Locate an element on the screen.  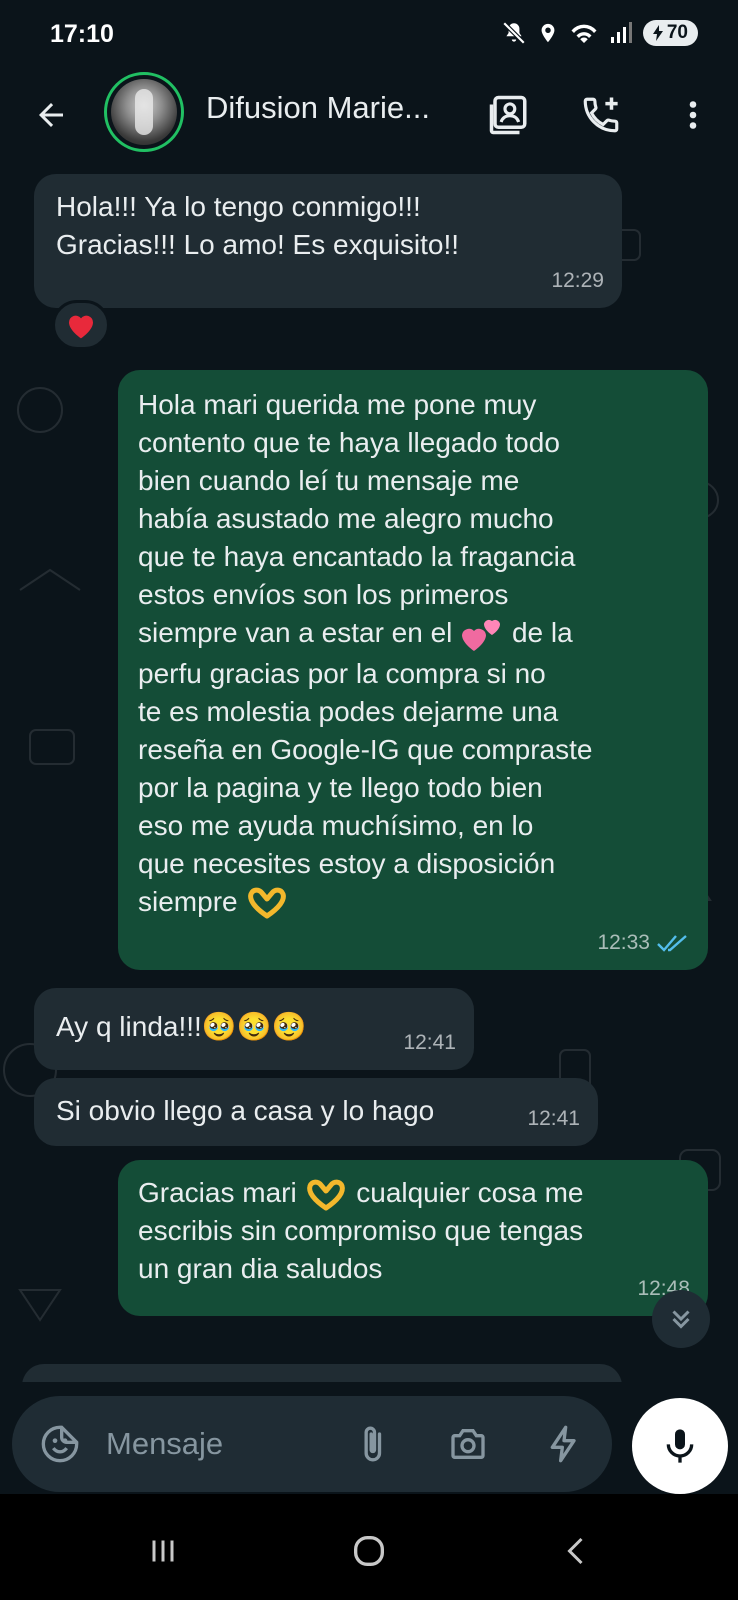
battery-icon: 70 is located at coordinates (670, 33).